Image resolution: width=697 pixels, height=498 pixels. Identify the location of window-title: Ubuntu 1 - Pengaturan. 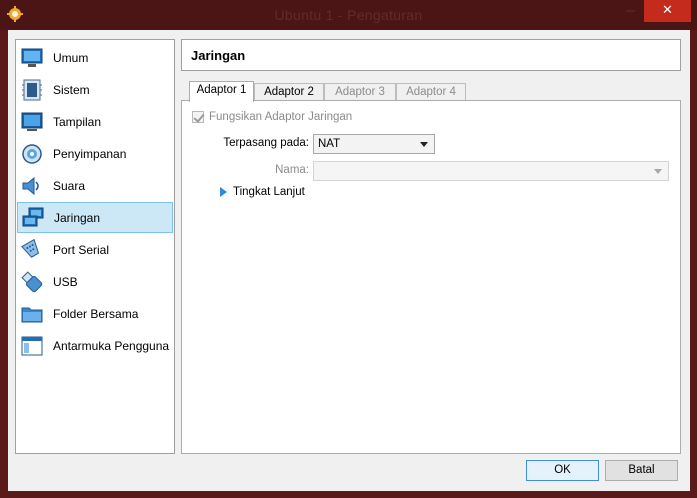
(348, 15).